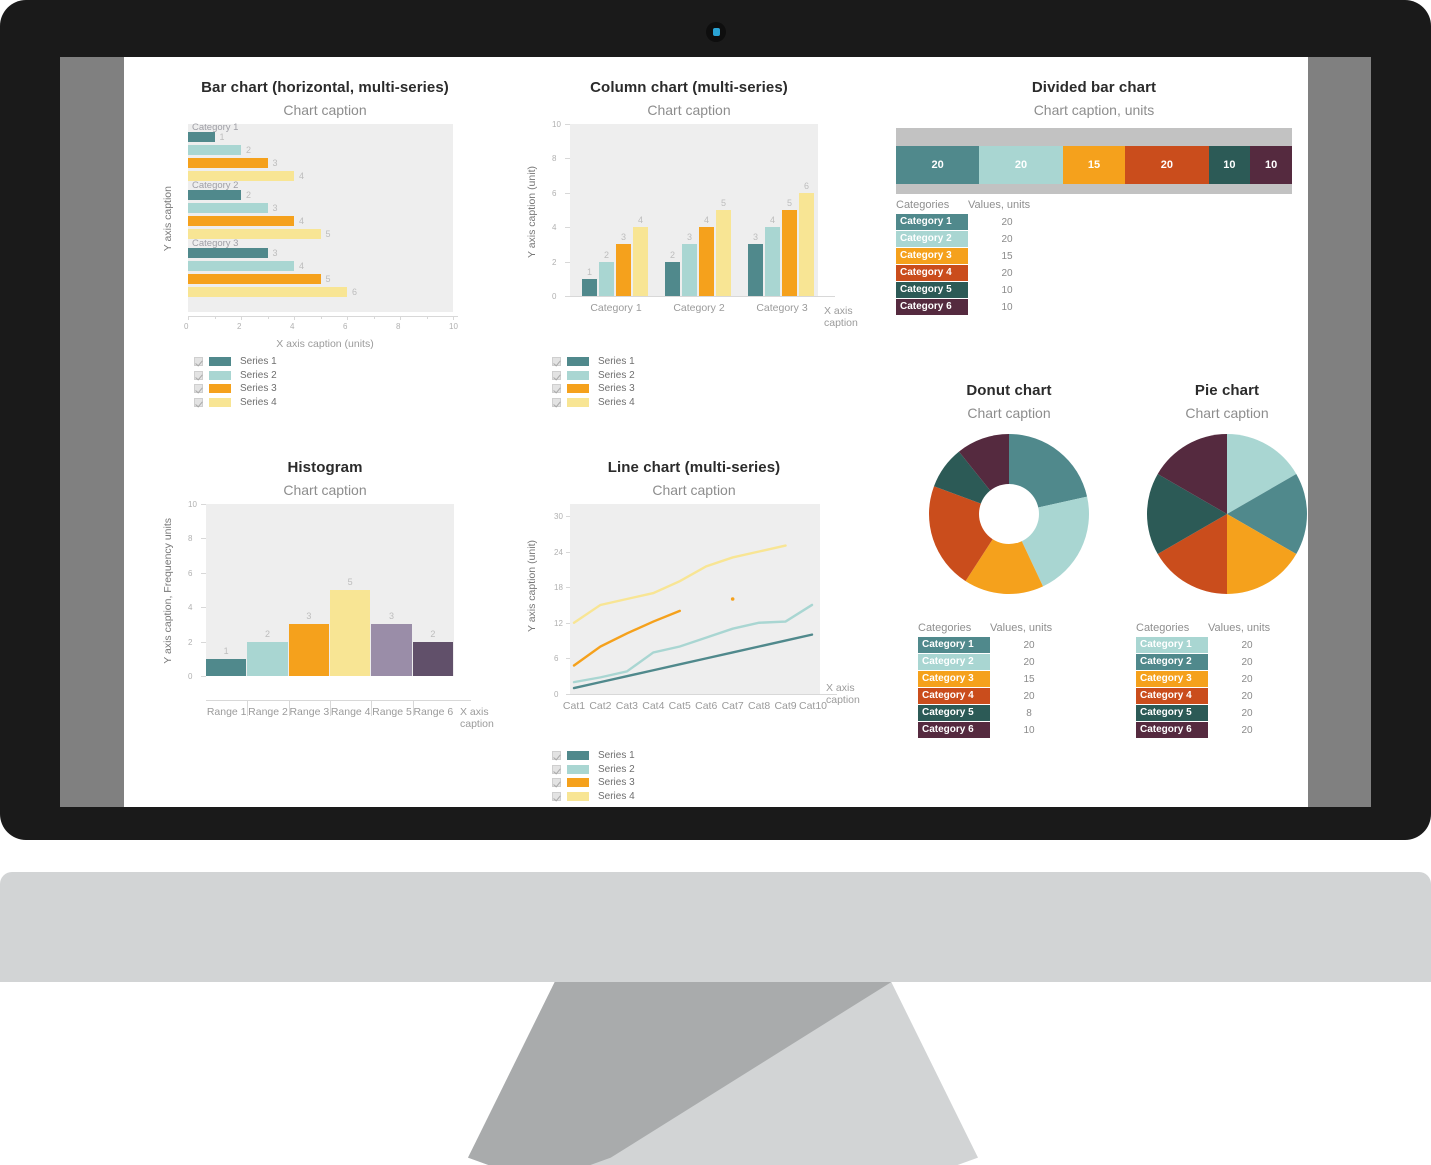 This screenshot has width=1431, height=1165. What do you see at coordinates (993, 696) in the screenshot?
I see `table-row: Category 4 20` at bounding box center [993, 696].